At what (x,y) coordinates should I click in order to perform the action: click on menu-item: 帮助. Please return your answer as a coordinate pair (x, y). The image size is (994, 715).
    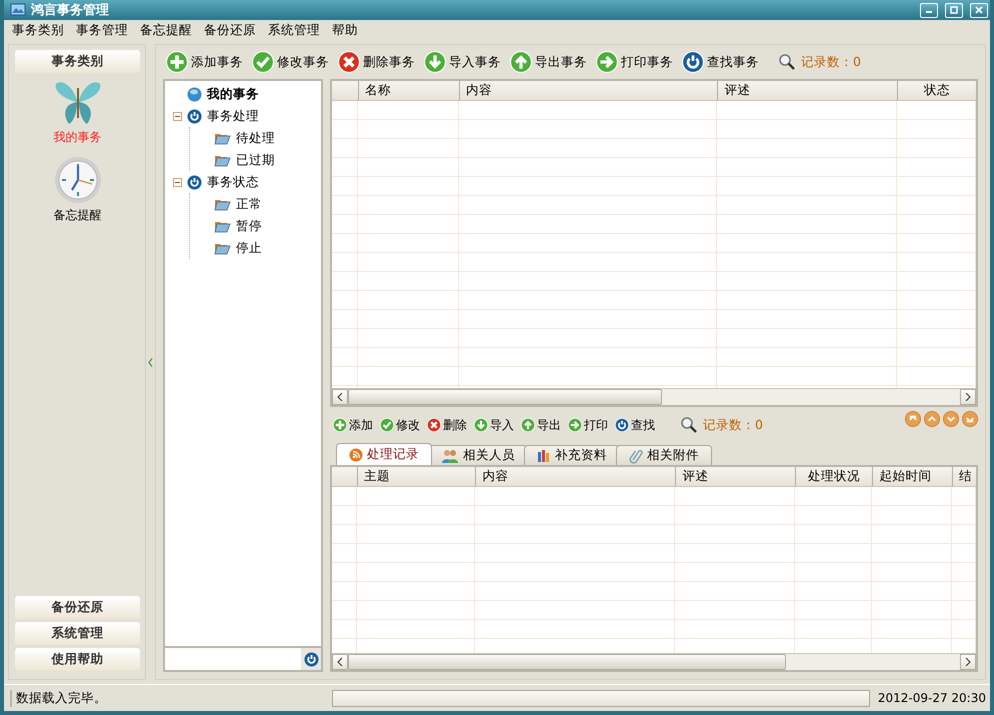
    Looking at the image, I should click on (345, 30).